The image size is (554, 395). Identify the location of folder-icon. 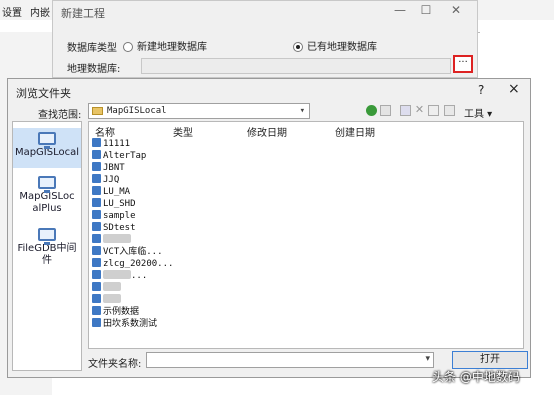
(97, 111).